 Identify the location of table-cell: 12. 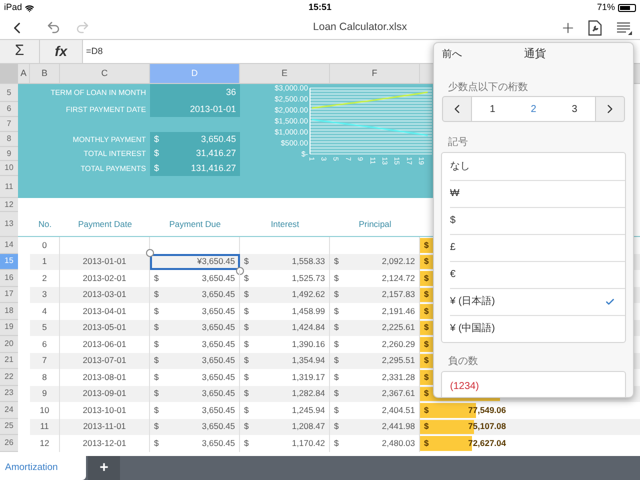
(45, 443).